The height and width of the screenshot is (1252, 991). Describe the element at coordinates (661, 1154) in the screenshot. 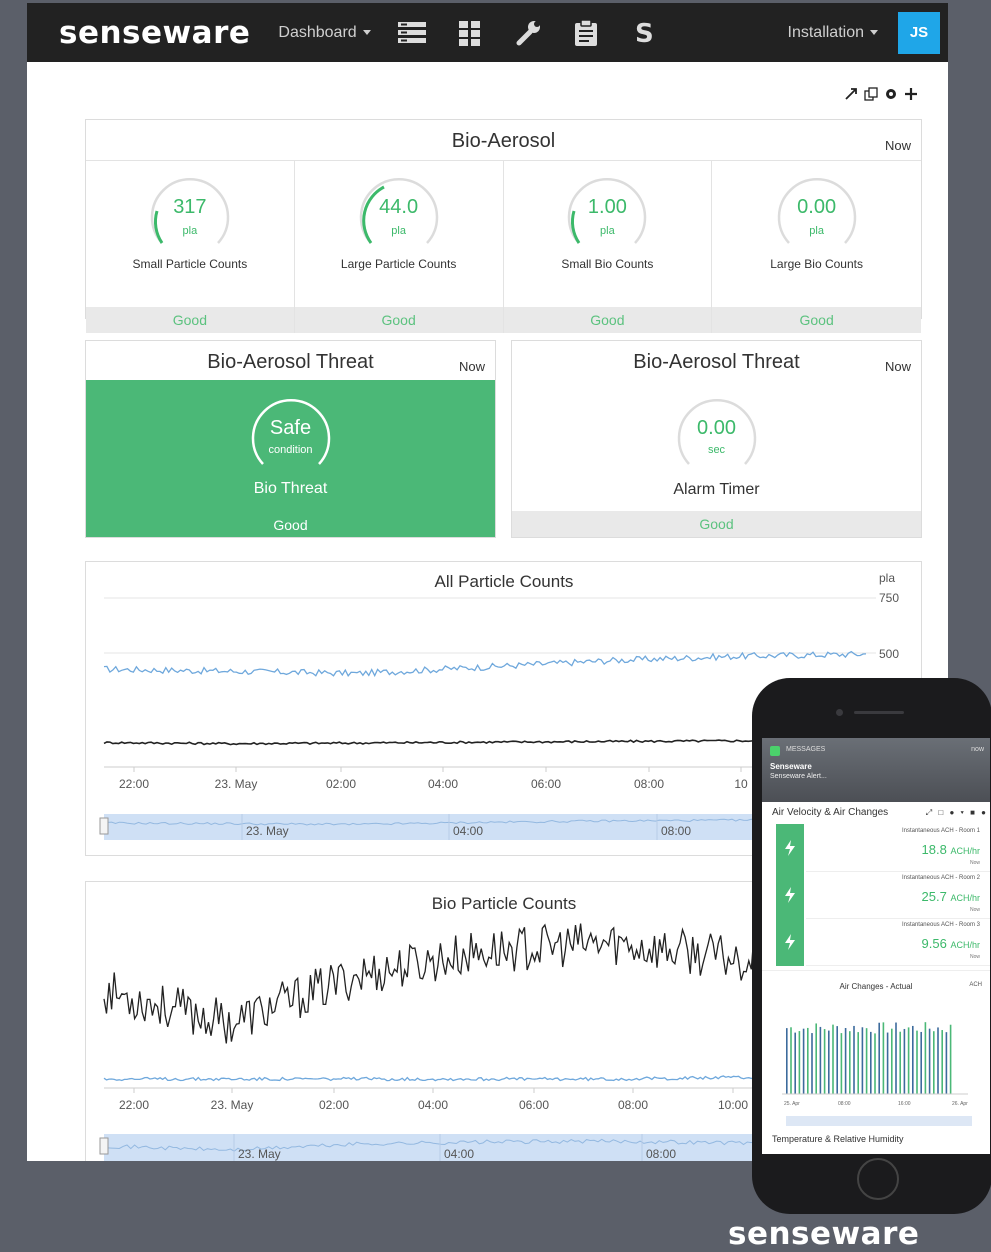

I see `navigator-tick-label: 08:00` at that location.